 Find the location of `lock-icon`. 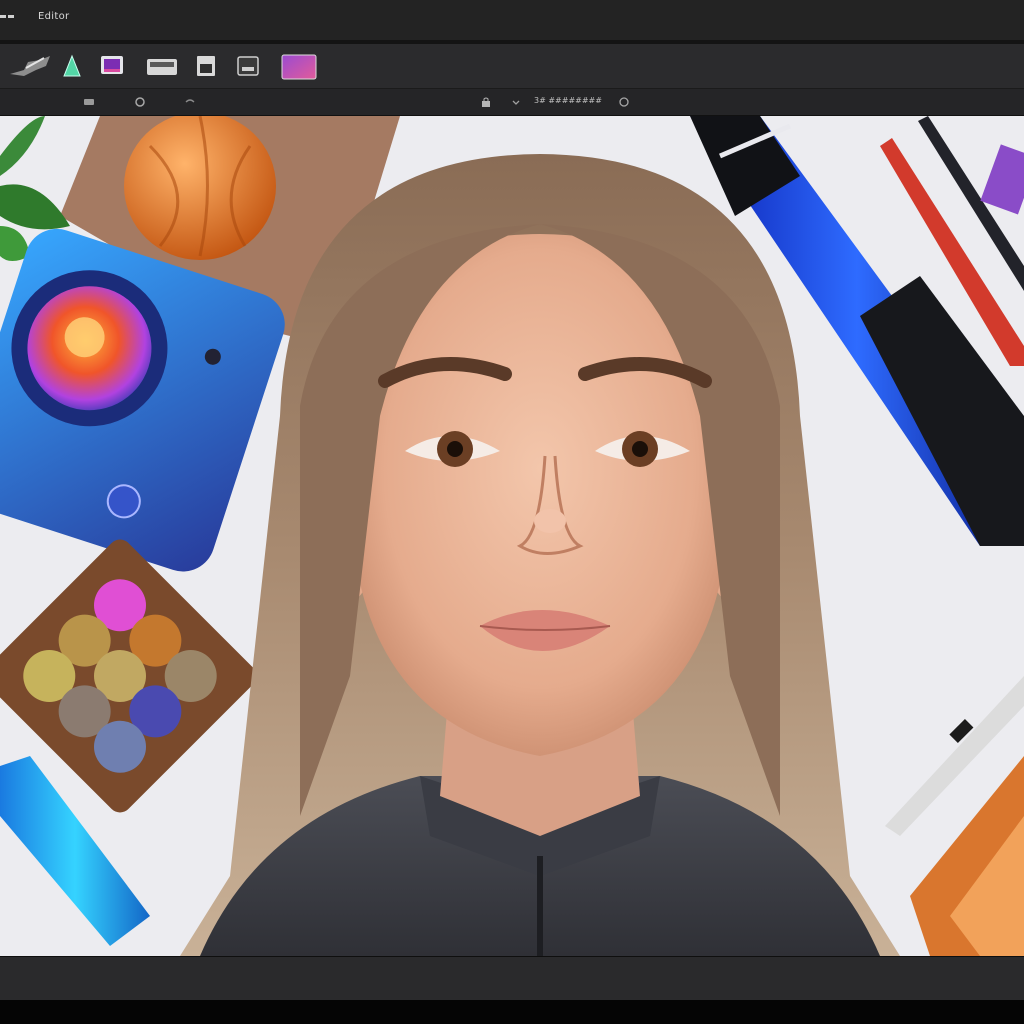

lock-icon is located at coordinates (486, 102).